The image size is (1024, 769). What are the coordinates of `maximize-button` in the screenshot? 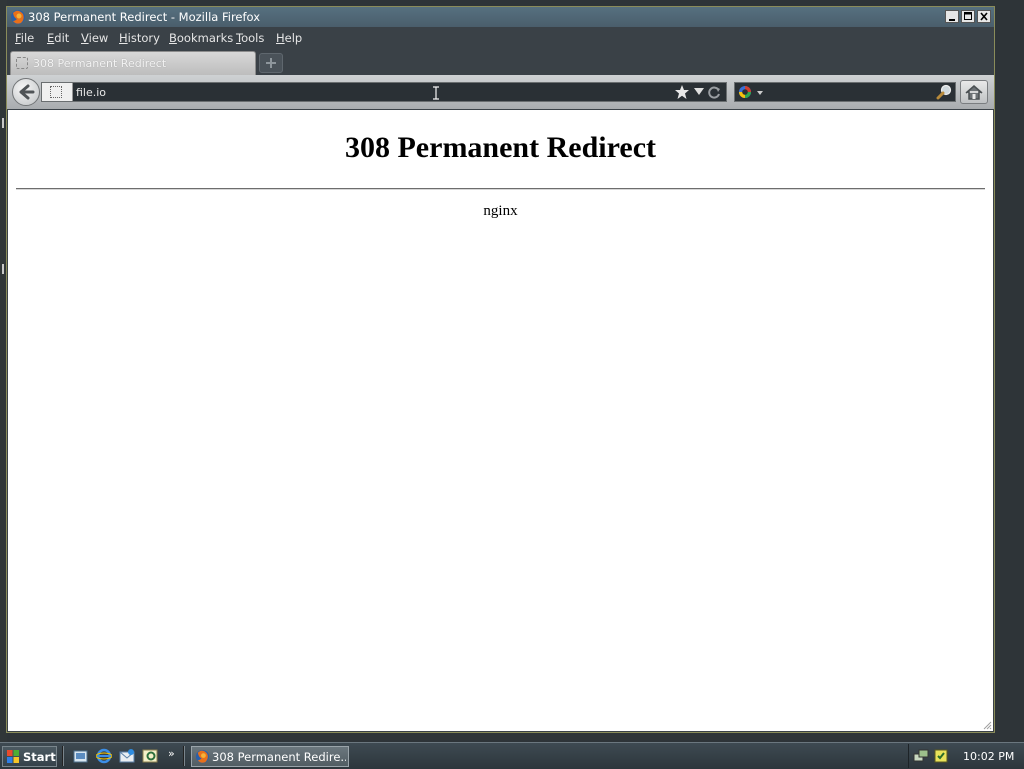 It's located at (968, 16).